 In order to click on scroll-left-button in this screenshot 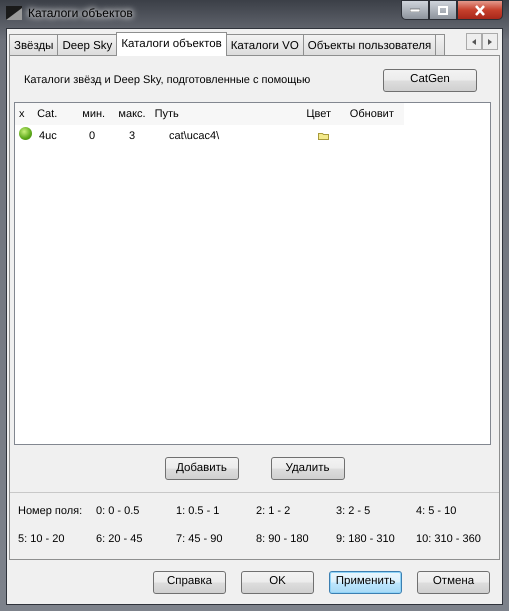, I will do `click(474, 41)`.